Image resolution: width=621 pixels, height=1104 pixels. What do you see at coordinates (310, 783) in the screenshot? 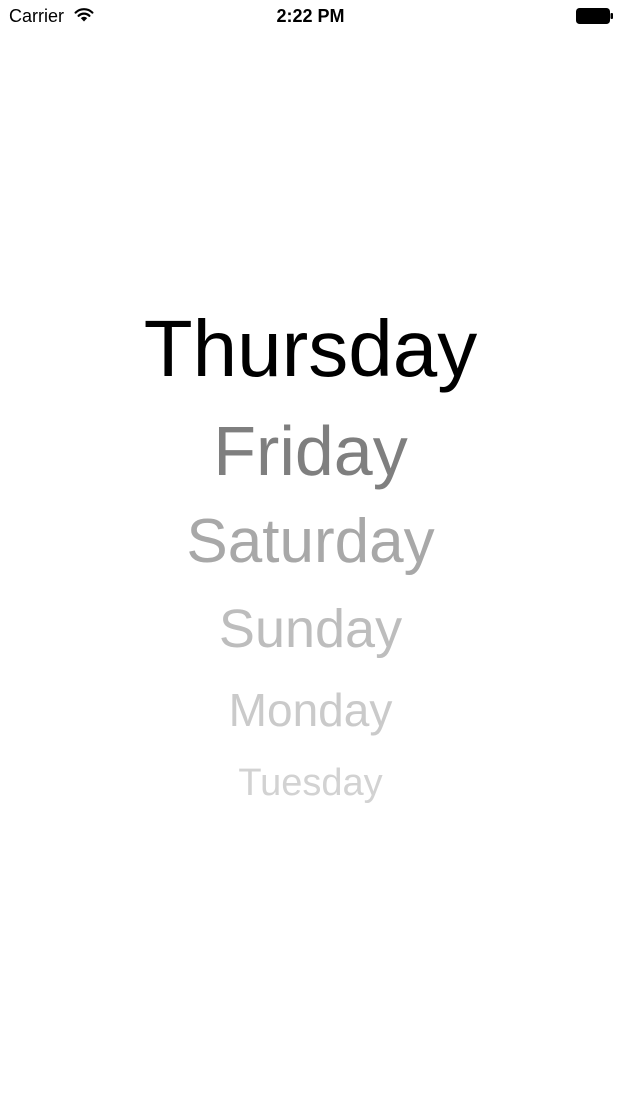
I see `picker-item-tuesday: Tuesday` at bounding box center [310, 783].